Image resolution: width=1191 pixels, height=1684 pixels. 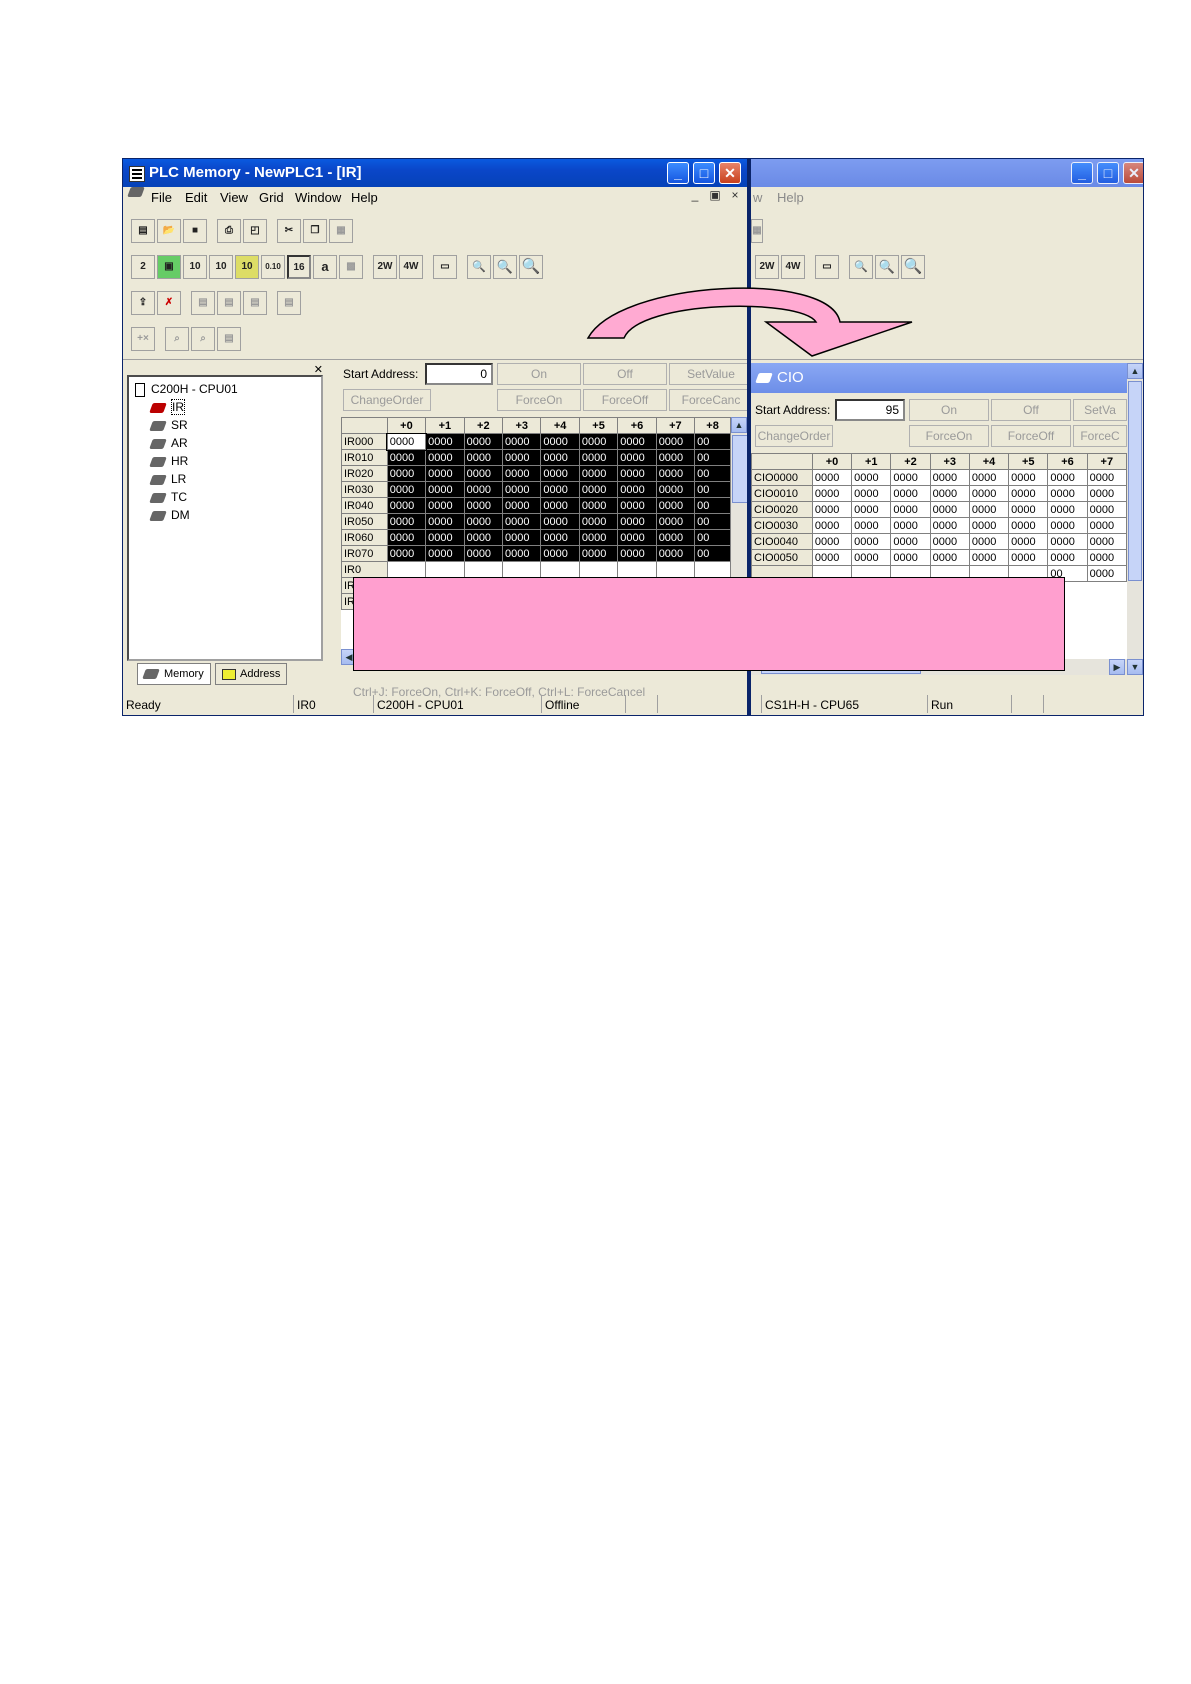 I want to click on signed-decimal-button: 10, so click(x=221, y=267).